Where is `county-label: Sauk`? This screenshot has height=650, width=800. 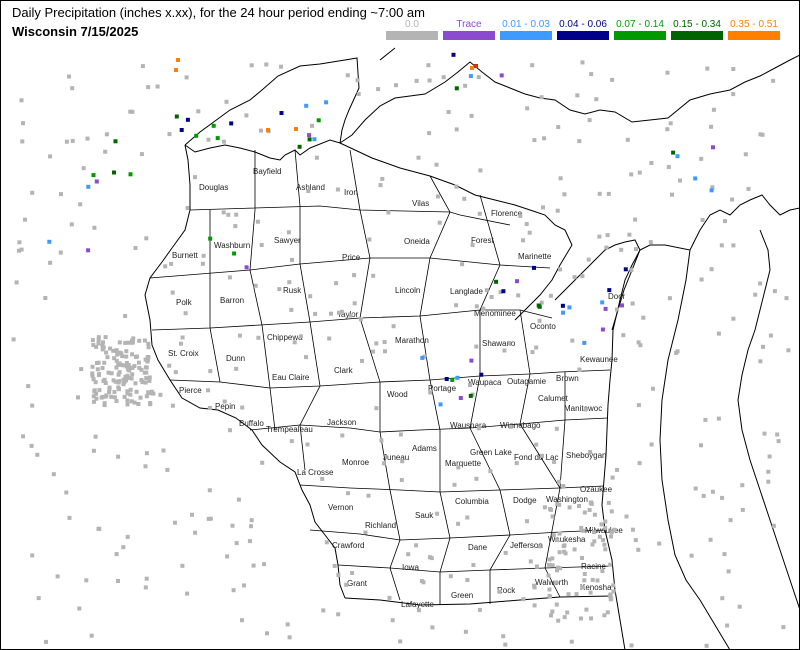
county-label: Sauk is located at coordinates (424, 515).